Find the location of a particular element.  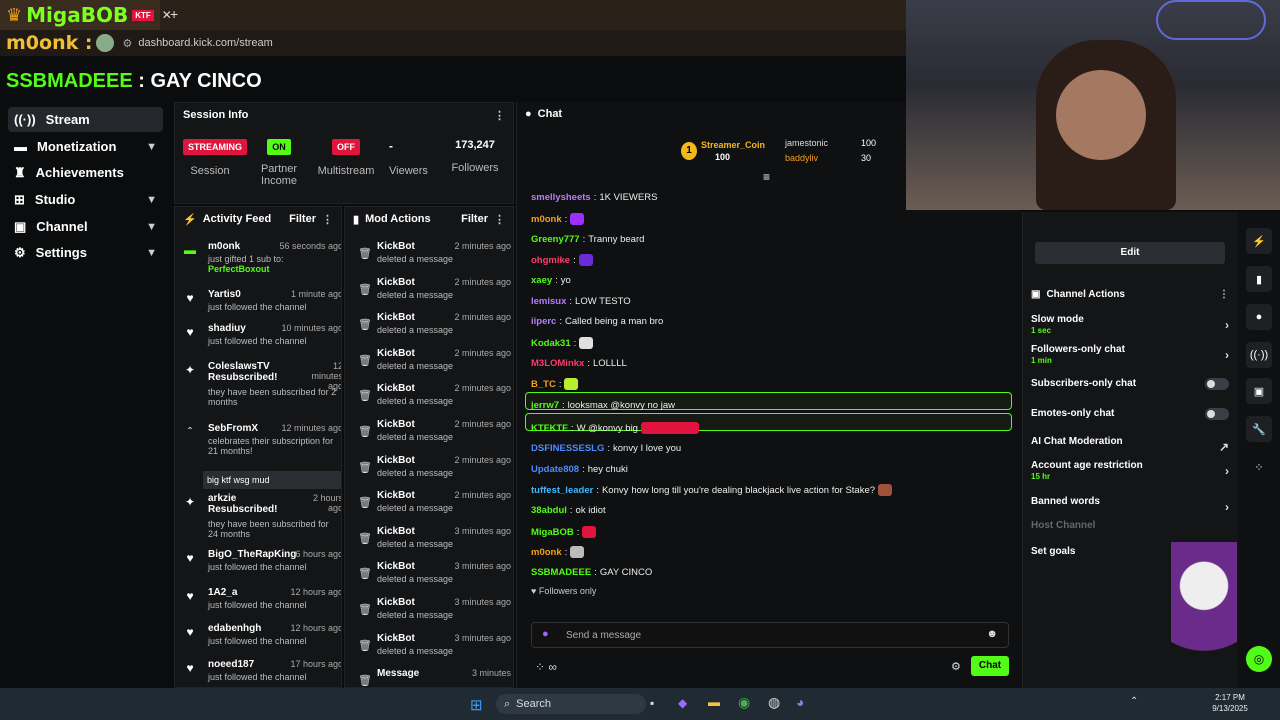

chat-username: 38abdul is located at coordinates (549, 510).